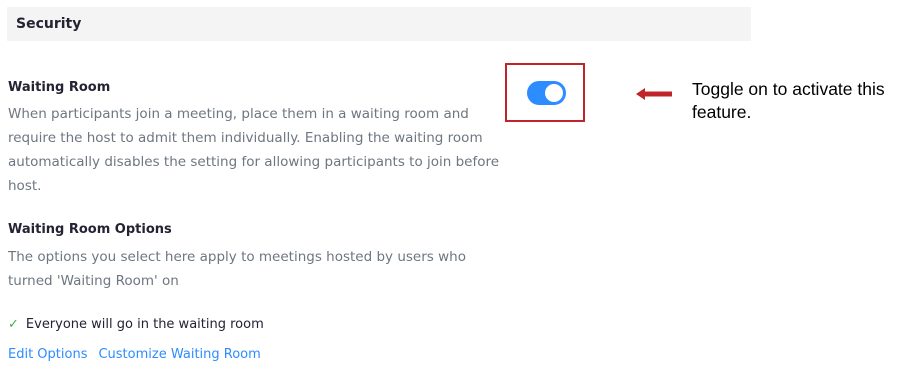  I want to click on selected-option-label: Everyone will go in the waiting room, so click(144, 324).